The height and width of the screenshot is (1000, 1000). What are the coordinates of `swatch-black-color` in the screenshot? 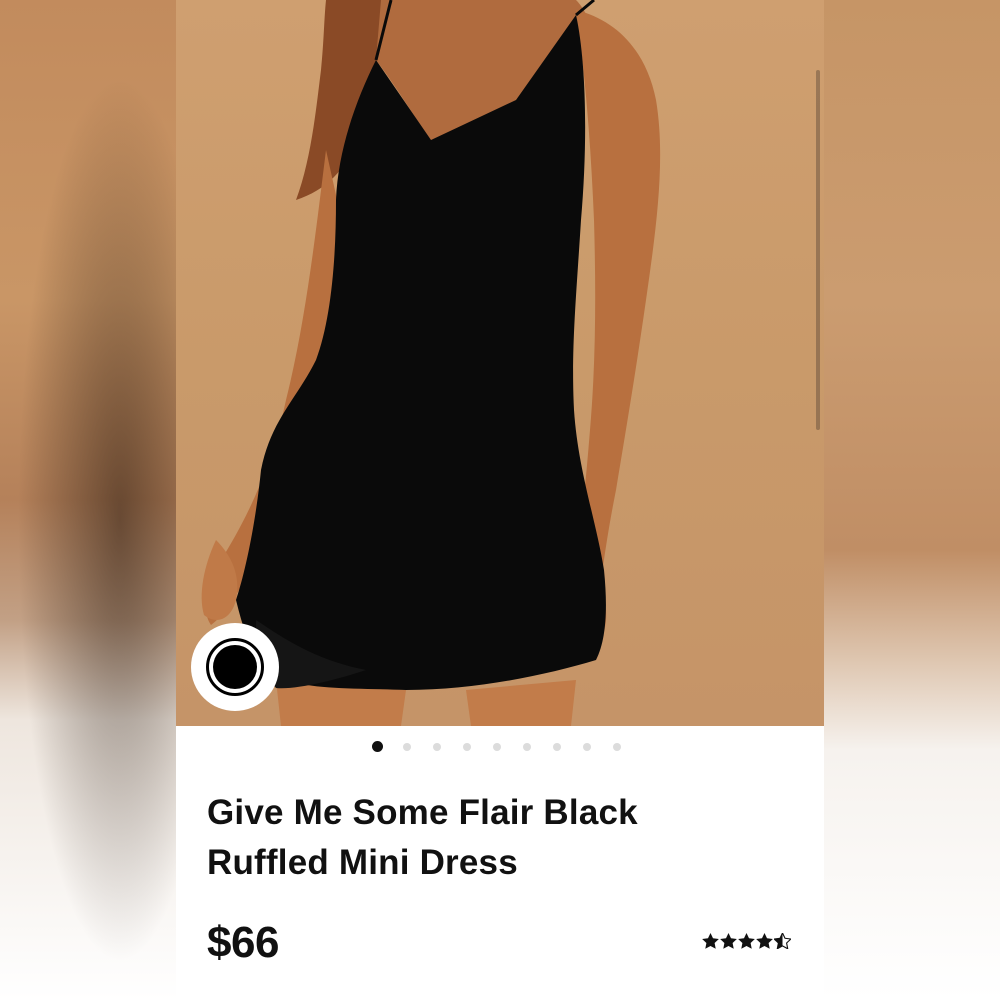 It's located at (235, 667).